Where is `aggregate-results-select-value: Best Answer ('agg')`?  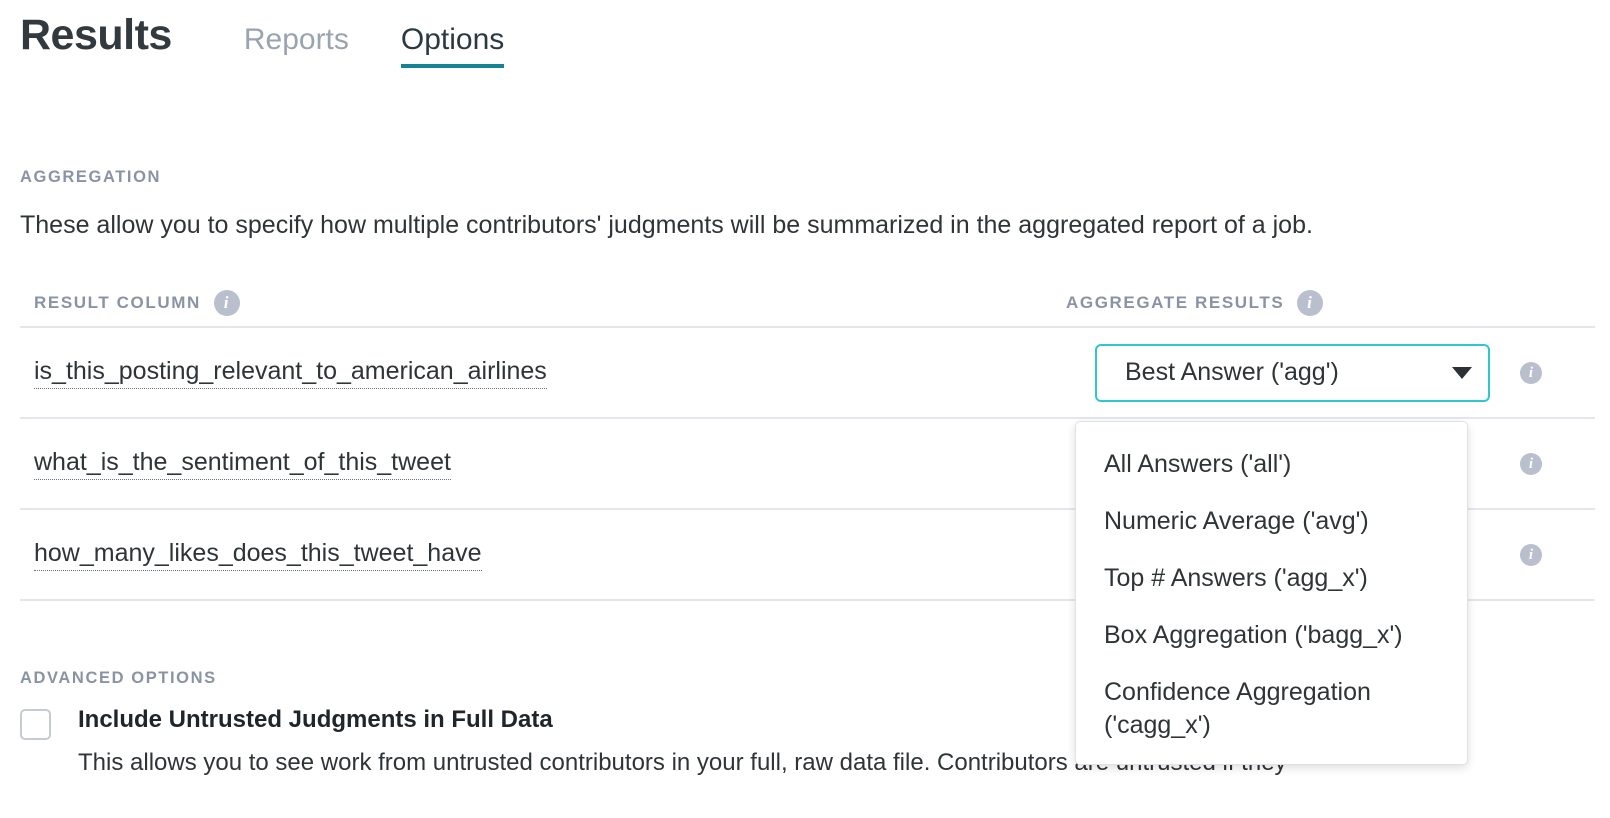
aggregate-results-select-value: Best Answer ('agg') is located at coordinates (1232, 372).